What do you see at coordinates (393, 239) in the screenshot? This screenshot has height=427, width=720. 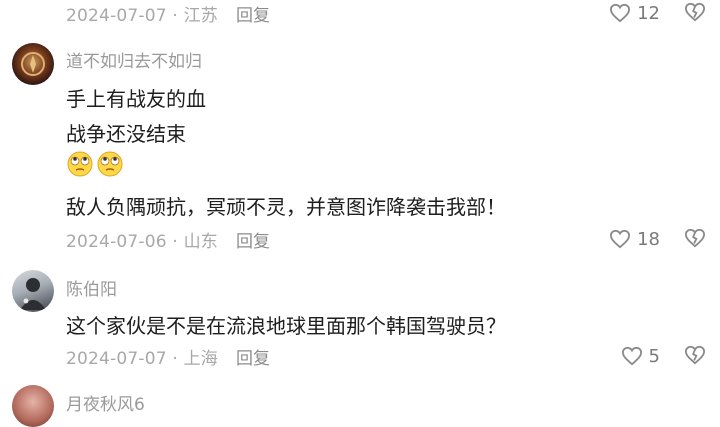 I see `comment-meta-row: 2024-07-06 · 山东 回复 18` at bounding box center [393, 239].